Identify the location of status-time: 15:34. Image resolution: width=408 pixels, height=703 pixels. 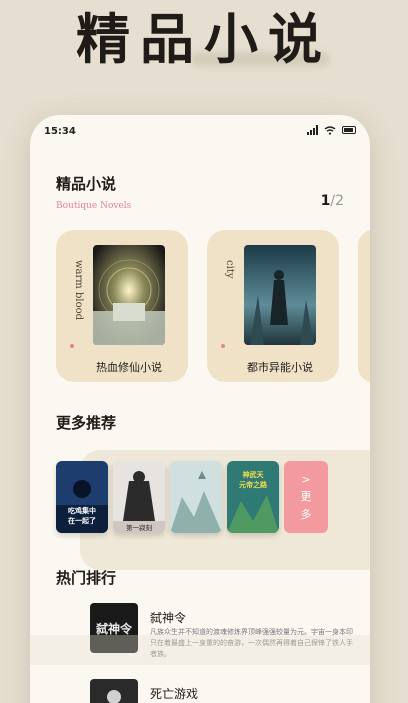
(60, 131).